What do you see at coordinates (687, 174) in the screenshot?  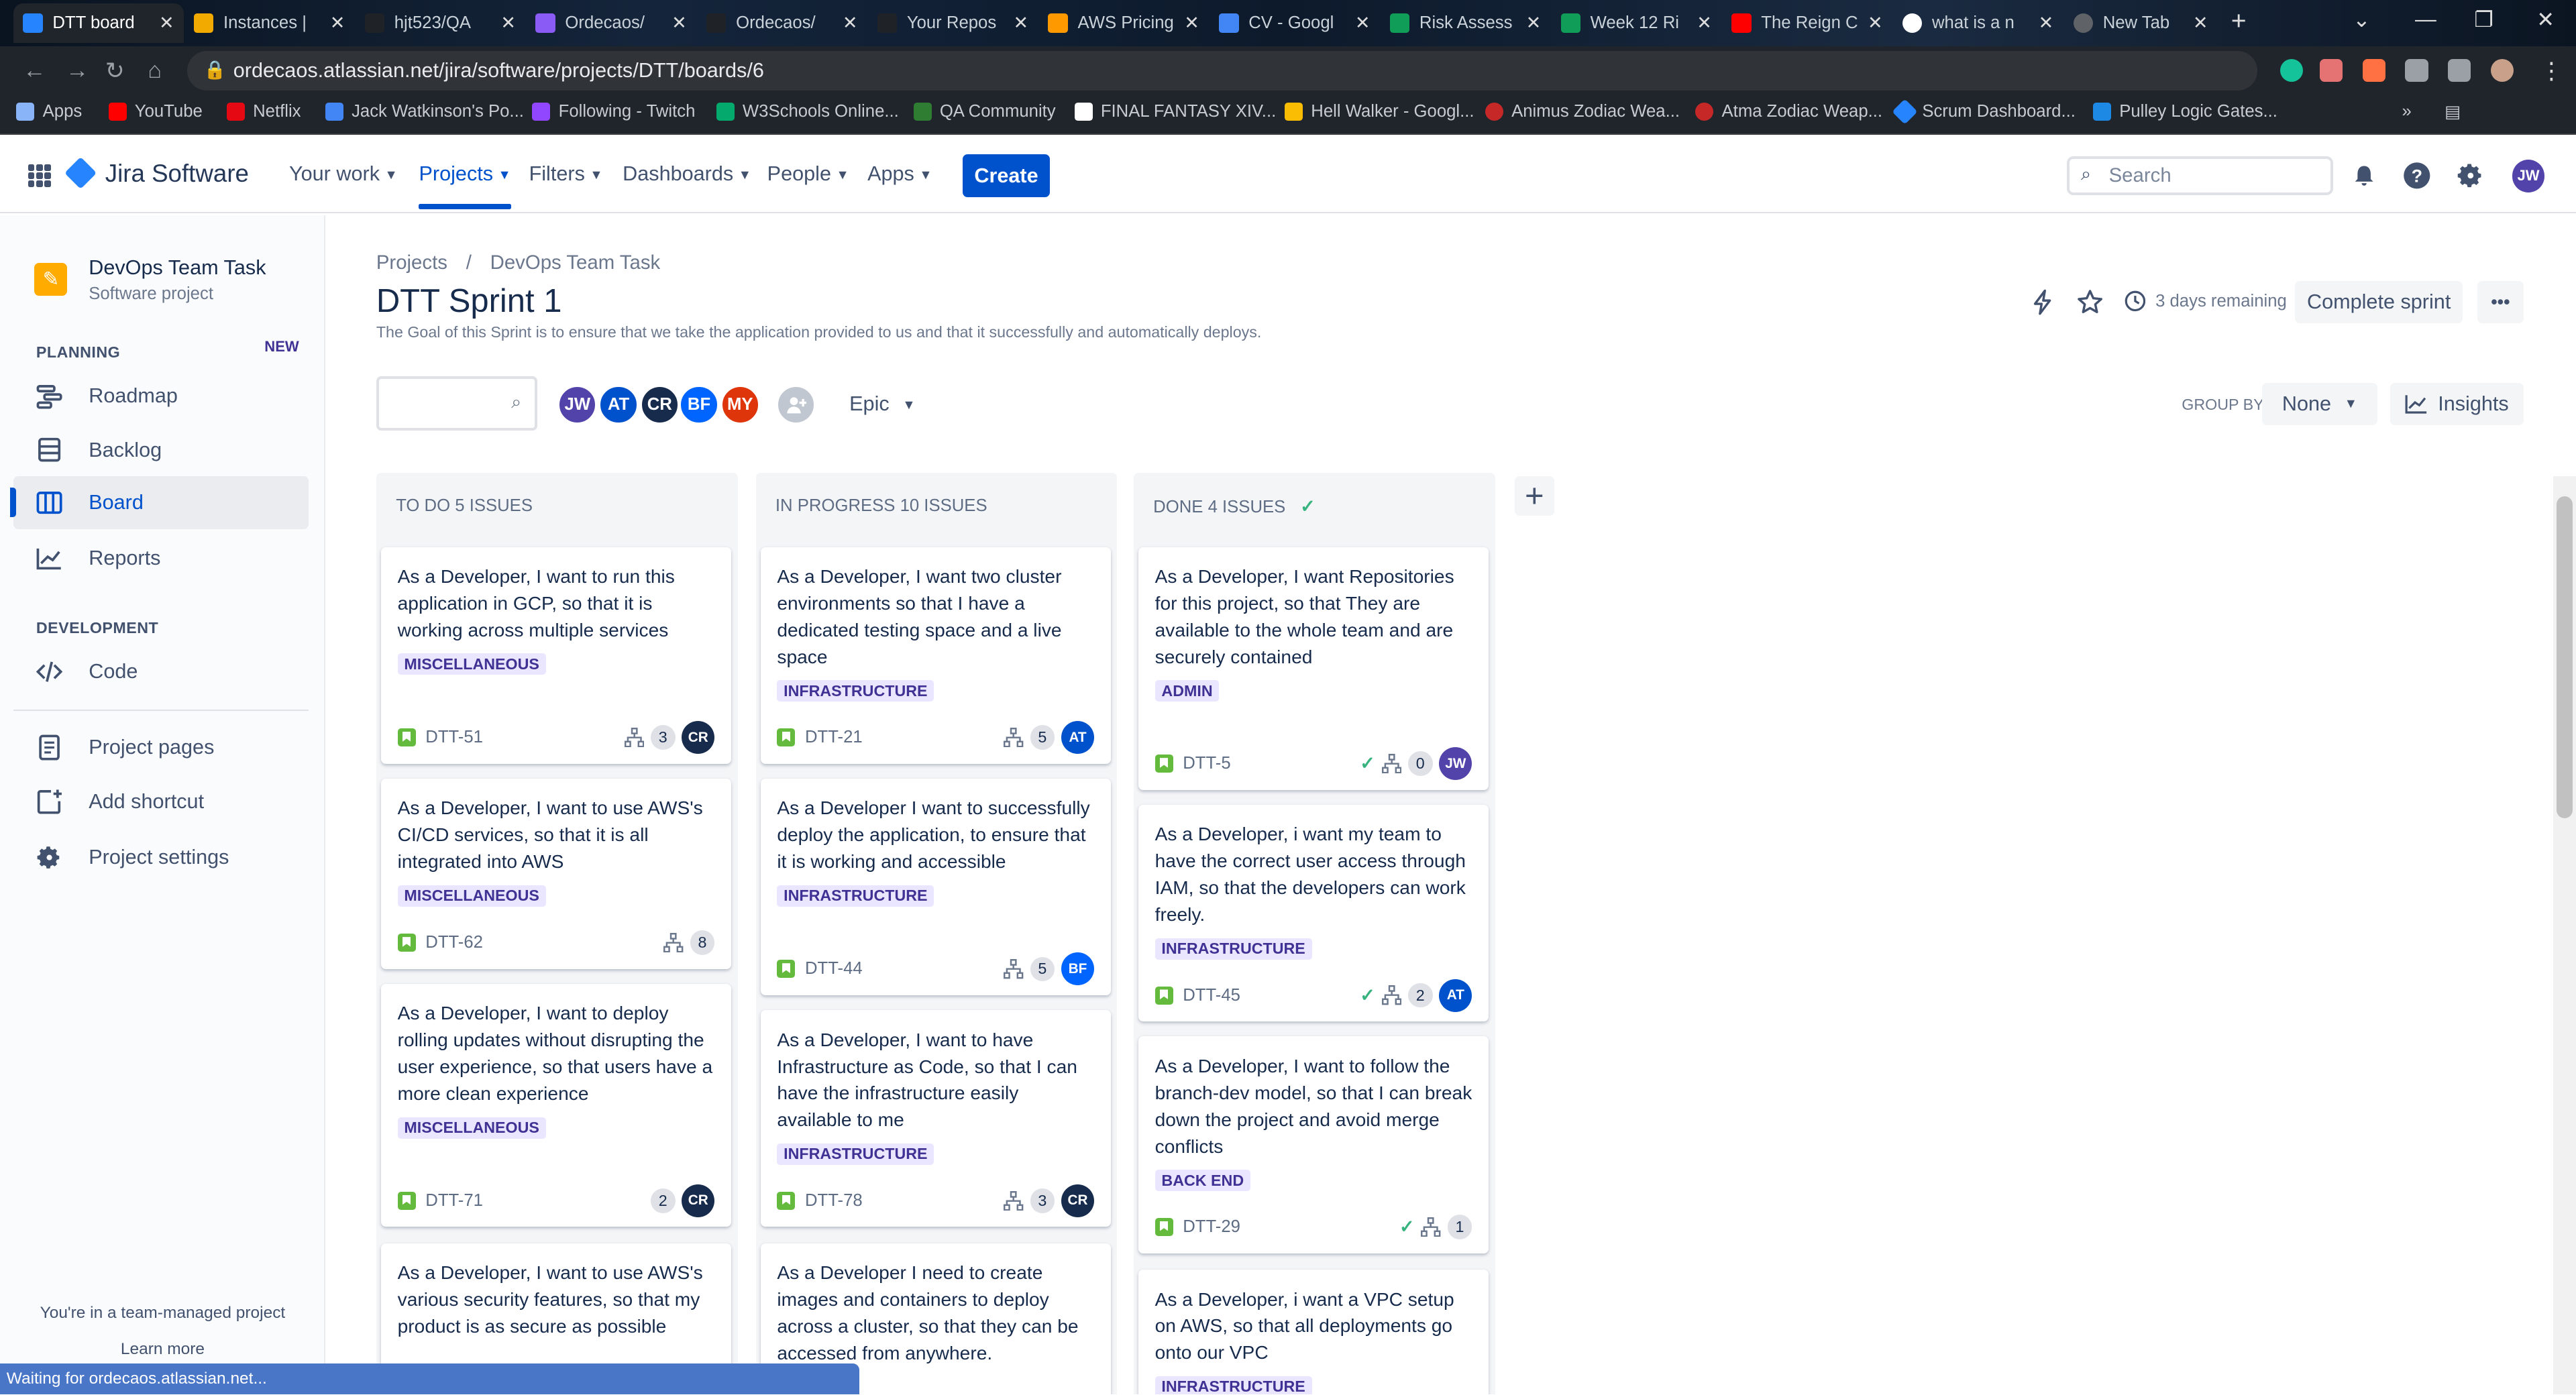 I see `nav-dashboards: Dashboards ▼` at bounding box center [687, 174].